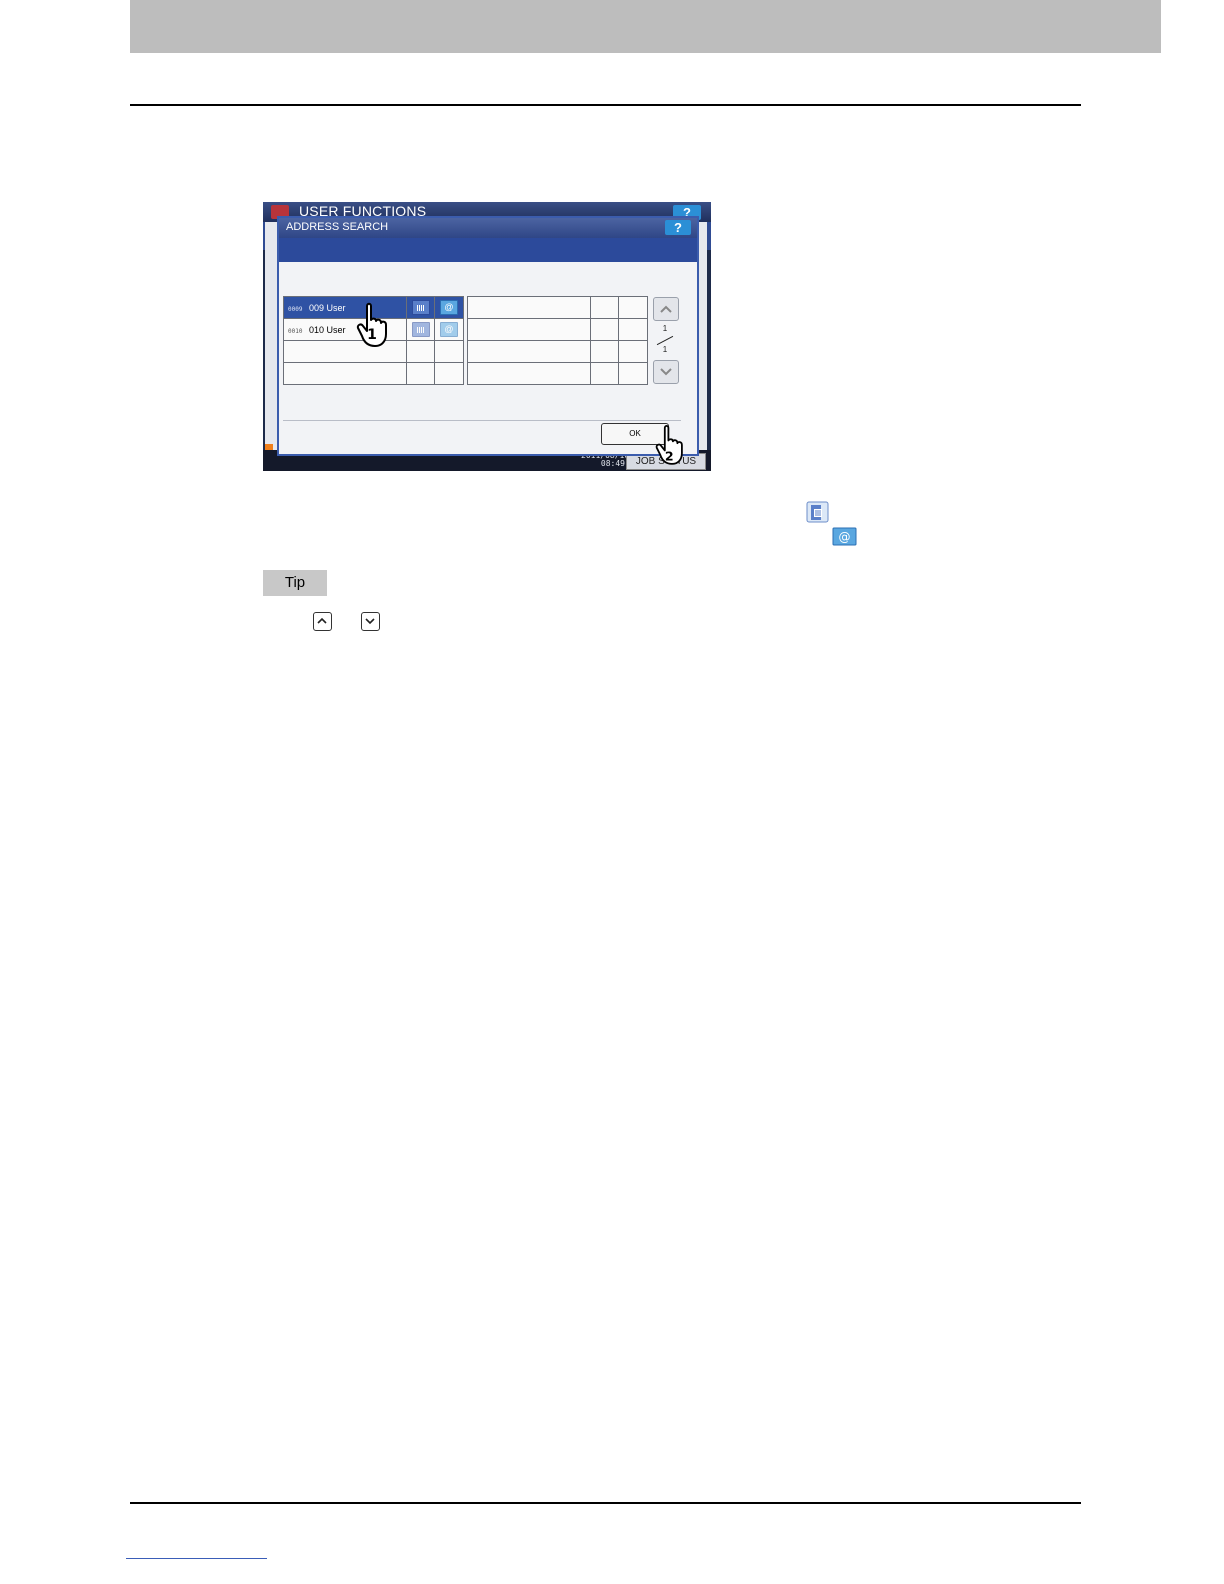 The height and width of the screenshot is (1584, 1224). What do you see at coordinates (372, 335) in the screenshot?
I see `callout-1-label: 1` at bounding box center [372, 335].